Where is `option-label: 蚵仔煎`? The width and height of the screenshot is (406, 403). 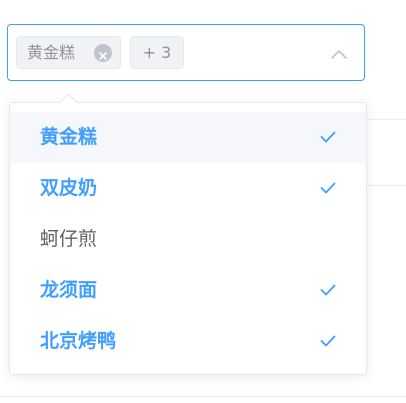 option-label: 蚵仔煎 is located at coordinates (69, 239).